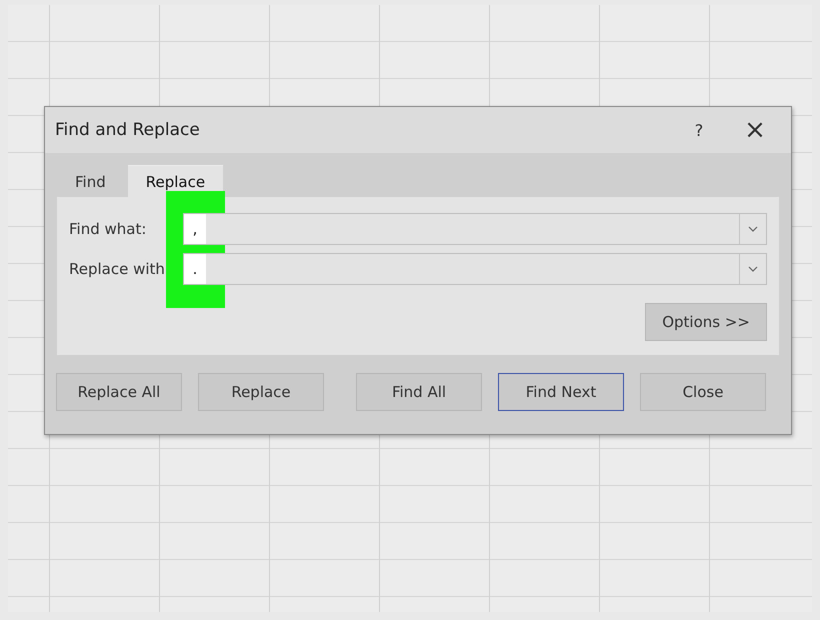  What do you see at coordinates (699, 130) in the screenshot?
I see `help-button: ?` at bounding box center [699, 130].